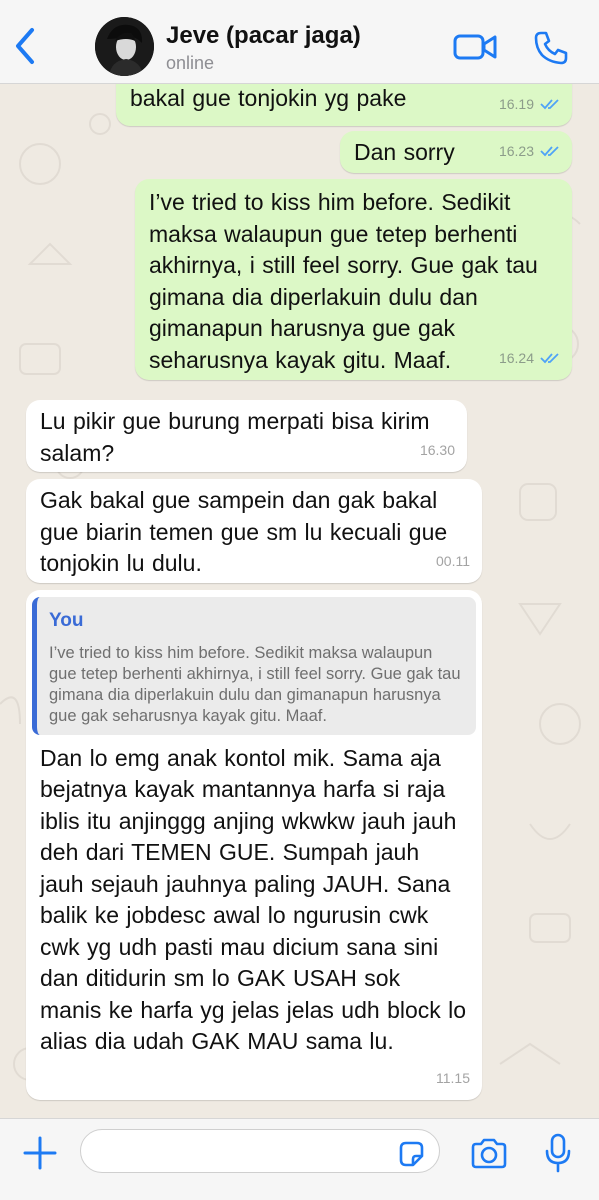 This screenshot has height=1200, width=599. What do you see at coordinates (190, 63) in the screenshot?
I see `contact-status: online` at bounding box center [190, 63].